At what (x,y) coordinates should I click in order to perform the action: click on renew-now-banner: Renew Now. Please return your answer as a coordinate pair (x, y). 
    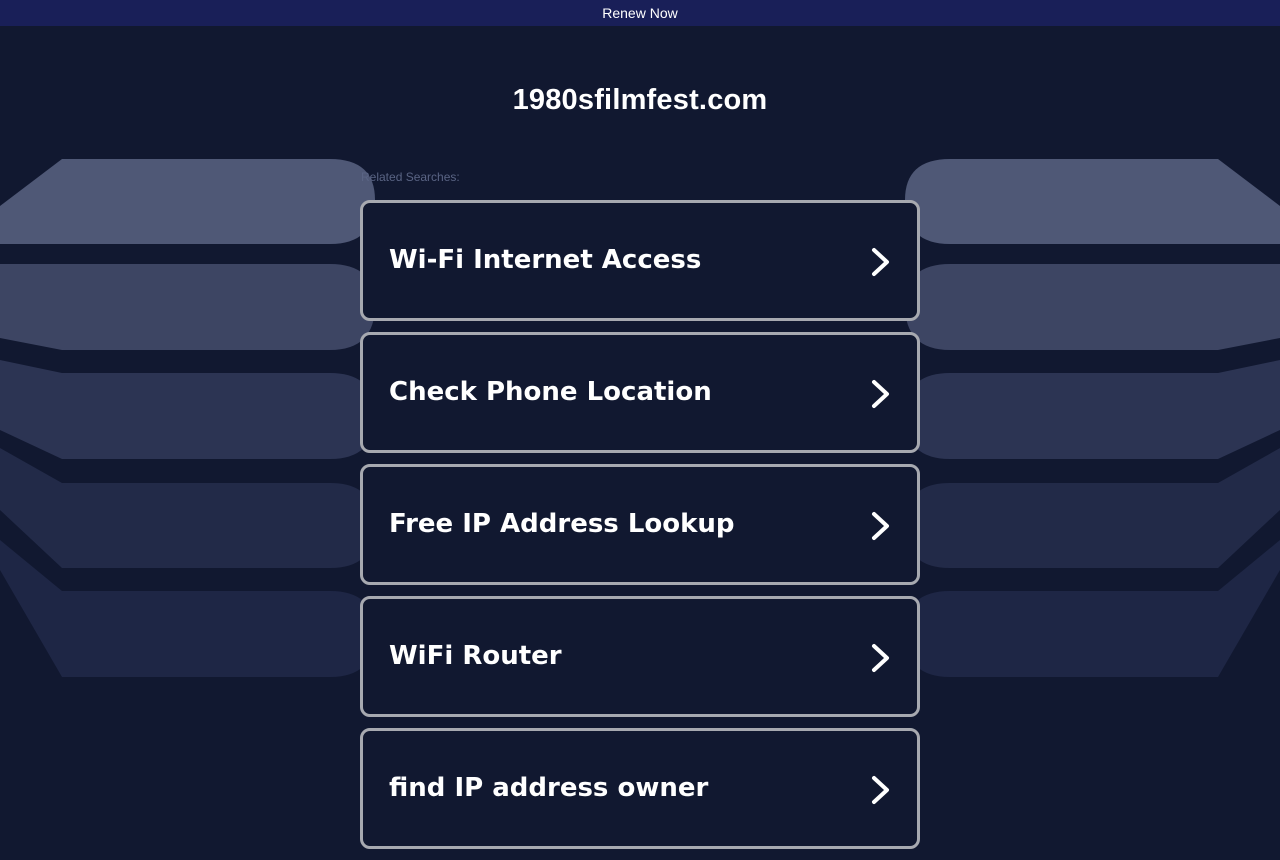
    Looking at the image, I should click on (640, 13).